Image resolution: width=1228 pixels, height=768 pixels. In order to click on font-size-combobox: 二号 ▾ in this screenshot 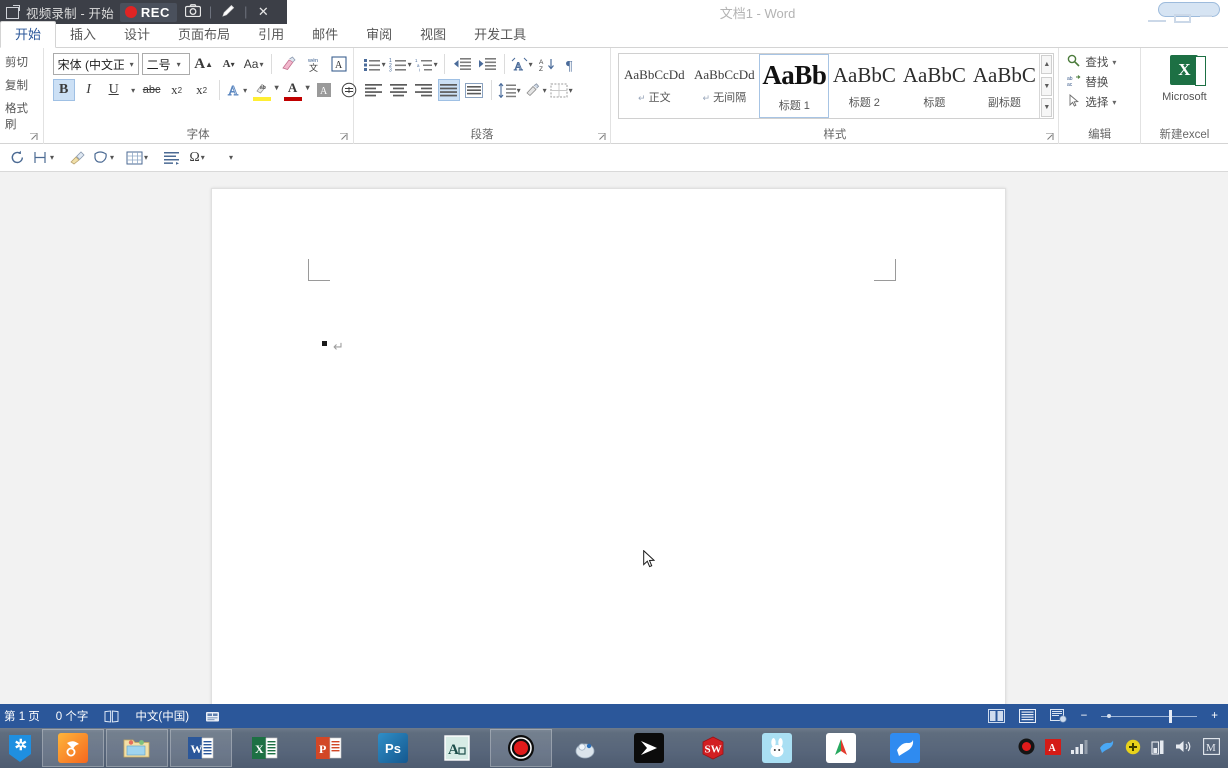, I will do `click(165, 64)`.